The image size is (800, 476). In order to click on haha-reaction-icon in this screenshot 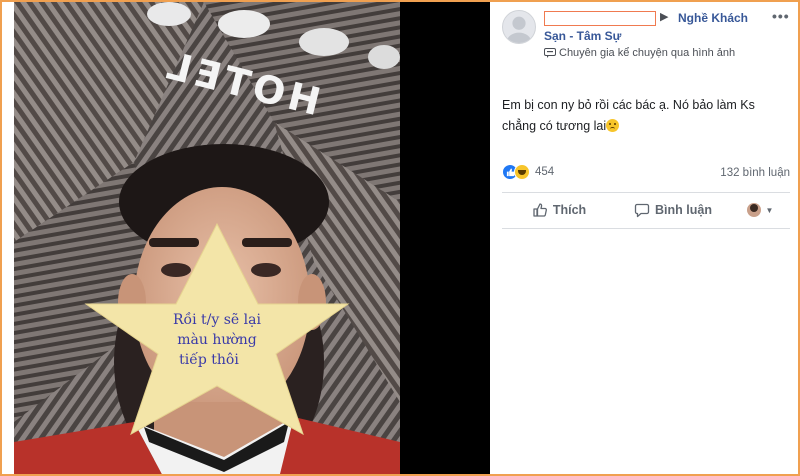, I will do `click(522, 172)`.